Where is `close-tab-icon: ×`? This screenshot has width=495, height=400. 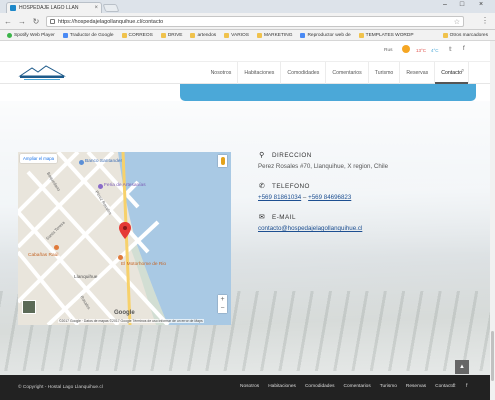
close-tab-icon: × is located at coordinates (96, 8).